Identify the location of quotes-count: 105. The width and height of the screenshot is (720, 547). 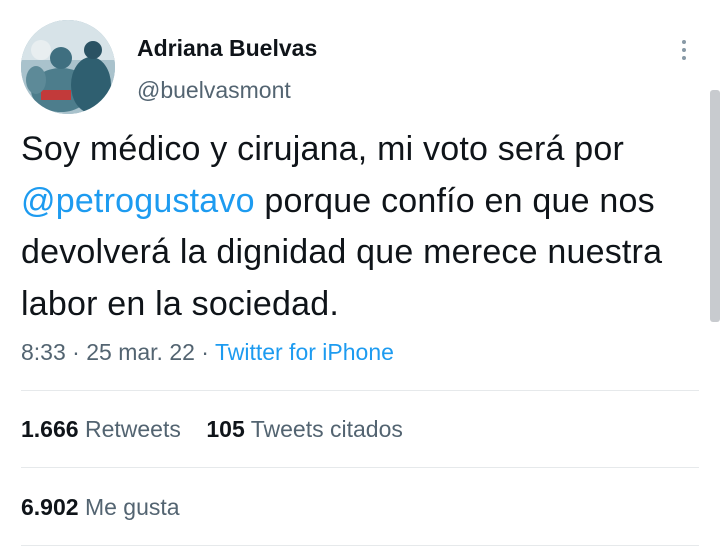
(225, 429).